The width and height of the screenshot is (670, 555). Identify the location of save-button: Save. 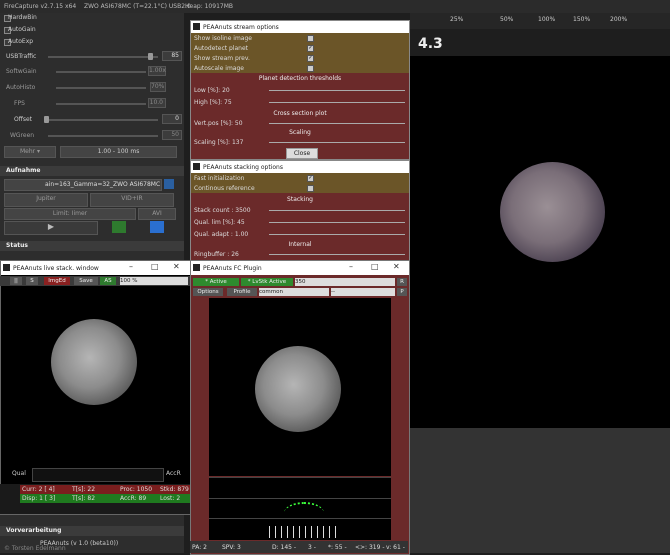
(86, 281).